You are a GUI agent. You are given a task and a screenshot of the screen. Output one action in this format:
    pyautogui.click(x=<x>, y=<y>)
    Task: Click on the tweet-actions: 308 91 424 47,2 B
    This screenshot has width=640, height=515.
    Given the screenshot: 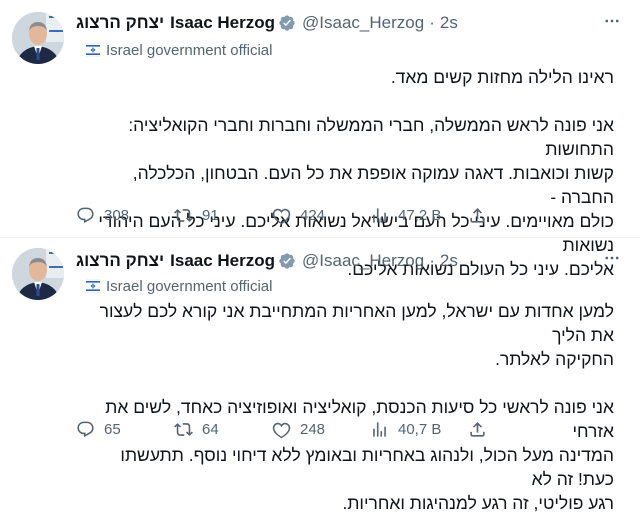 What is the action you would take?
    pyautogui.click(x=308, y=215)
    